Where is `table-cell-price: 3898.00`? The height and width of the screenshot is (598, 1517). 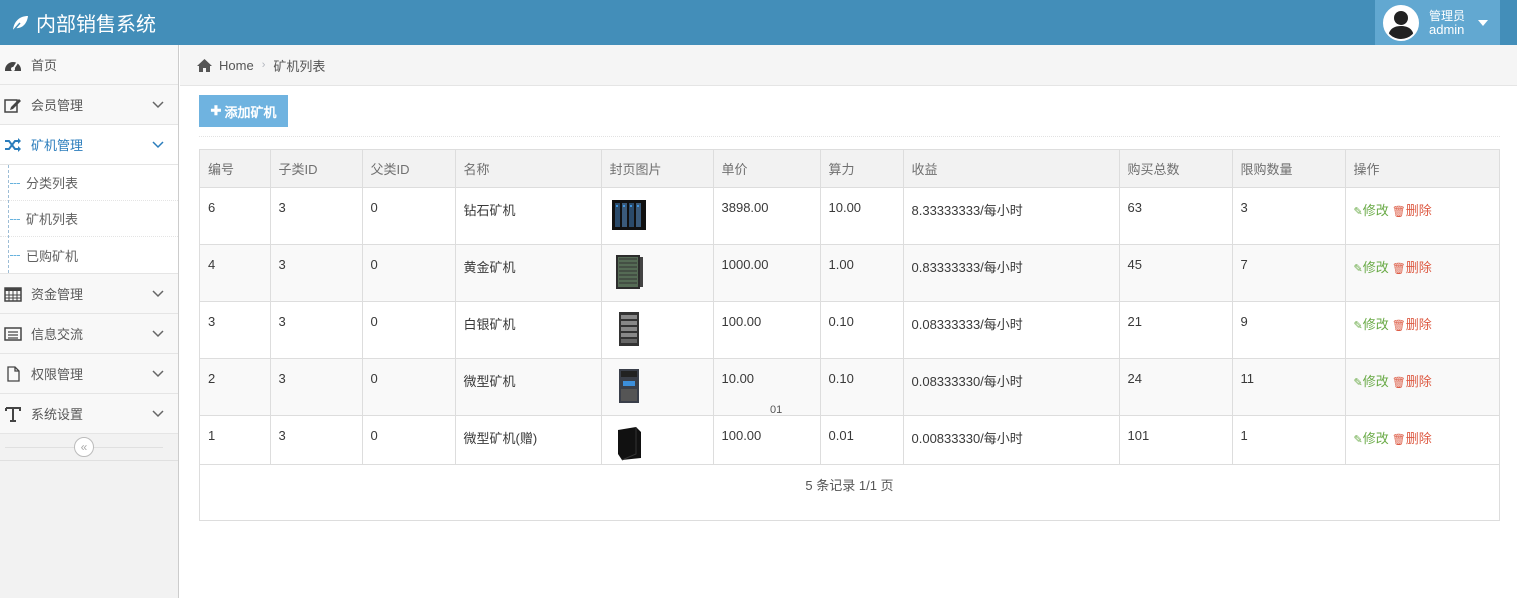 table-cell-price: 3898.00 is located at coordinates (767, 216).